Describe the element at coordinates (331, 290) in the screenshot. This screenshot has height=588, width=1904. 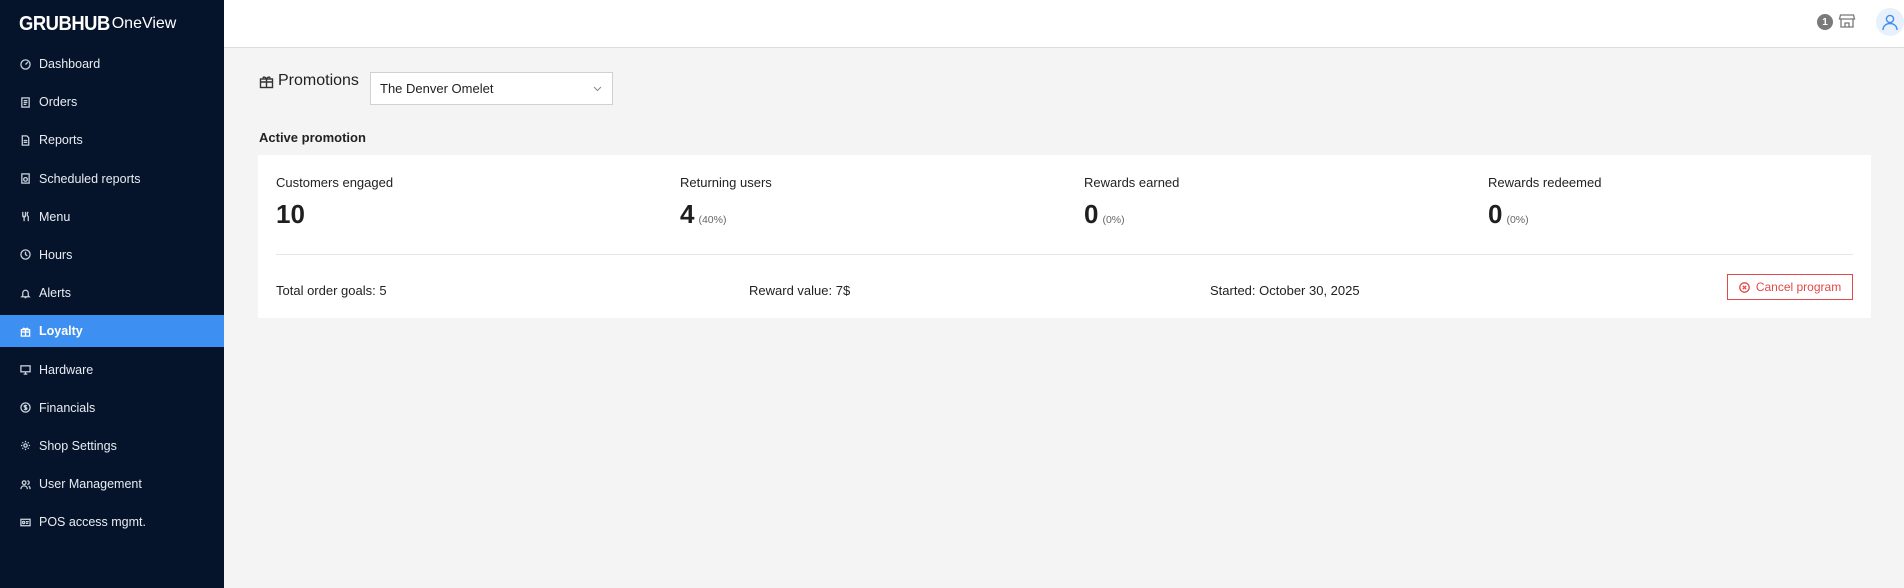
I see `total-order-goals: Total order goals: 5` at that location.